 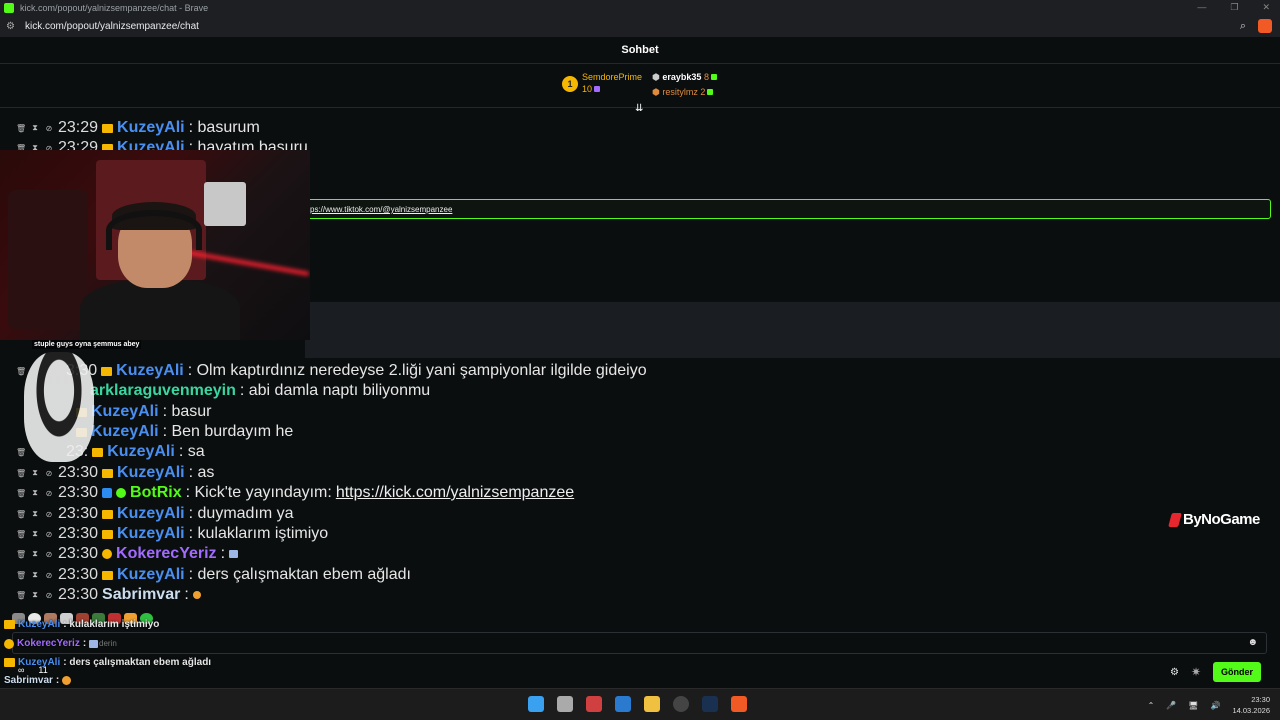 I want to click on message-username: BotRix, so click(x=156, y=493).